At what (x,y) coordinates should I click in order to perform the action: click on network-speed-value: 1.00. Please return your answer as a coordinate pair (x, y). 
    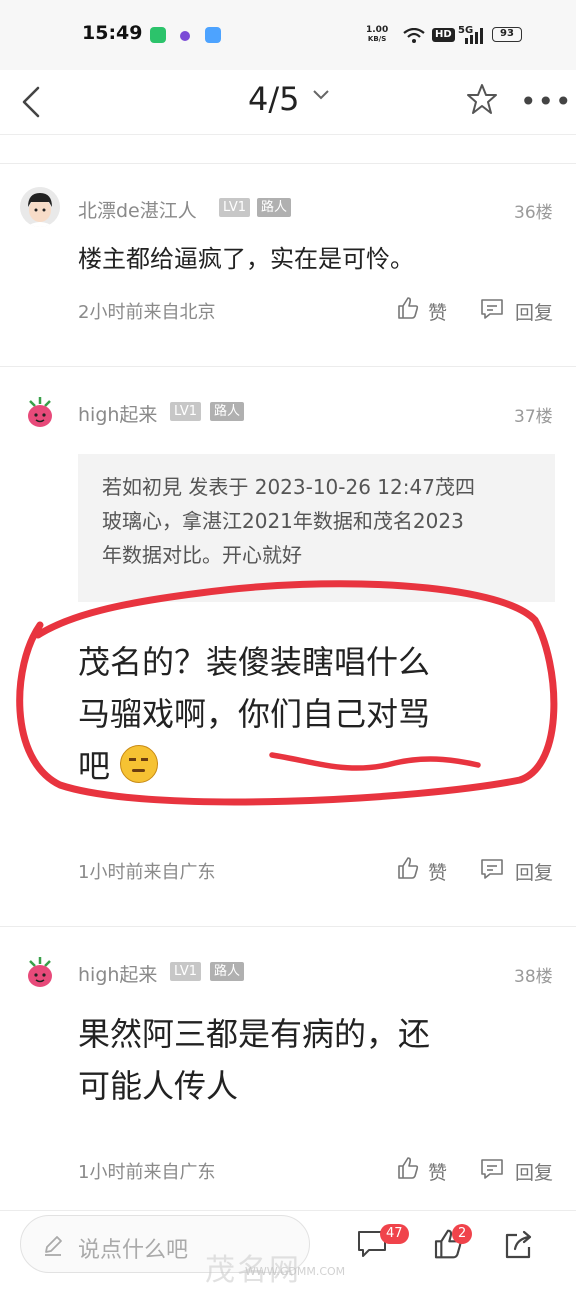
    Looking at the image, I should click on (377, 30).